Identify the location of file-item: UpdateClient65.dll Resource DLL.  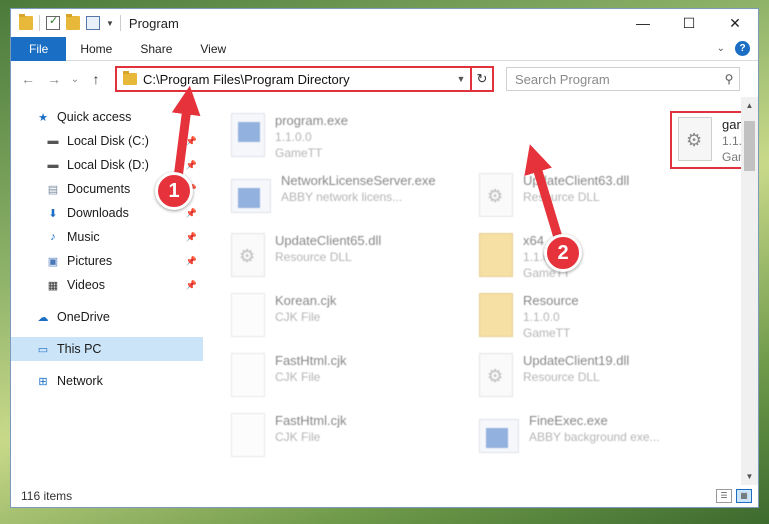
(343, 257).